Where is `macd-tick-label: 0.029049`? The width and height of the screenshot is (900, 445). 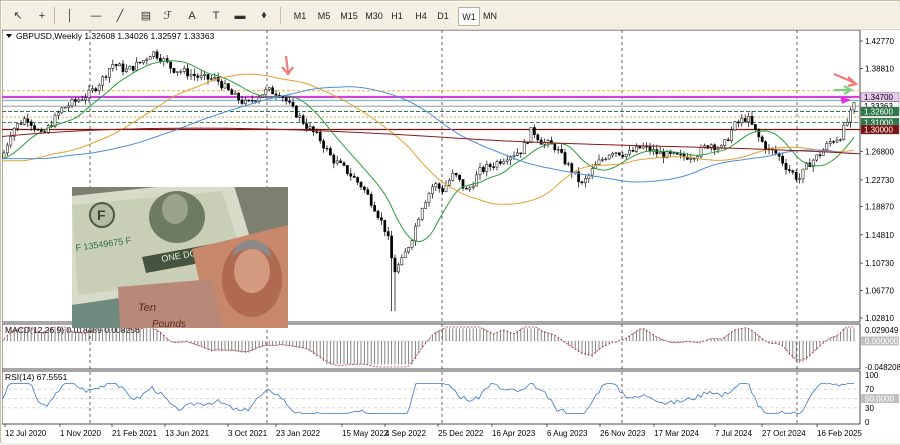
macd-tick-label: 0.029049 is located at coordinates (882, 330).